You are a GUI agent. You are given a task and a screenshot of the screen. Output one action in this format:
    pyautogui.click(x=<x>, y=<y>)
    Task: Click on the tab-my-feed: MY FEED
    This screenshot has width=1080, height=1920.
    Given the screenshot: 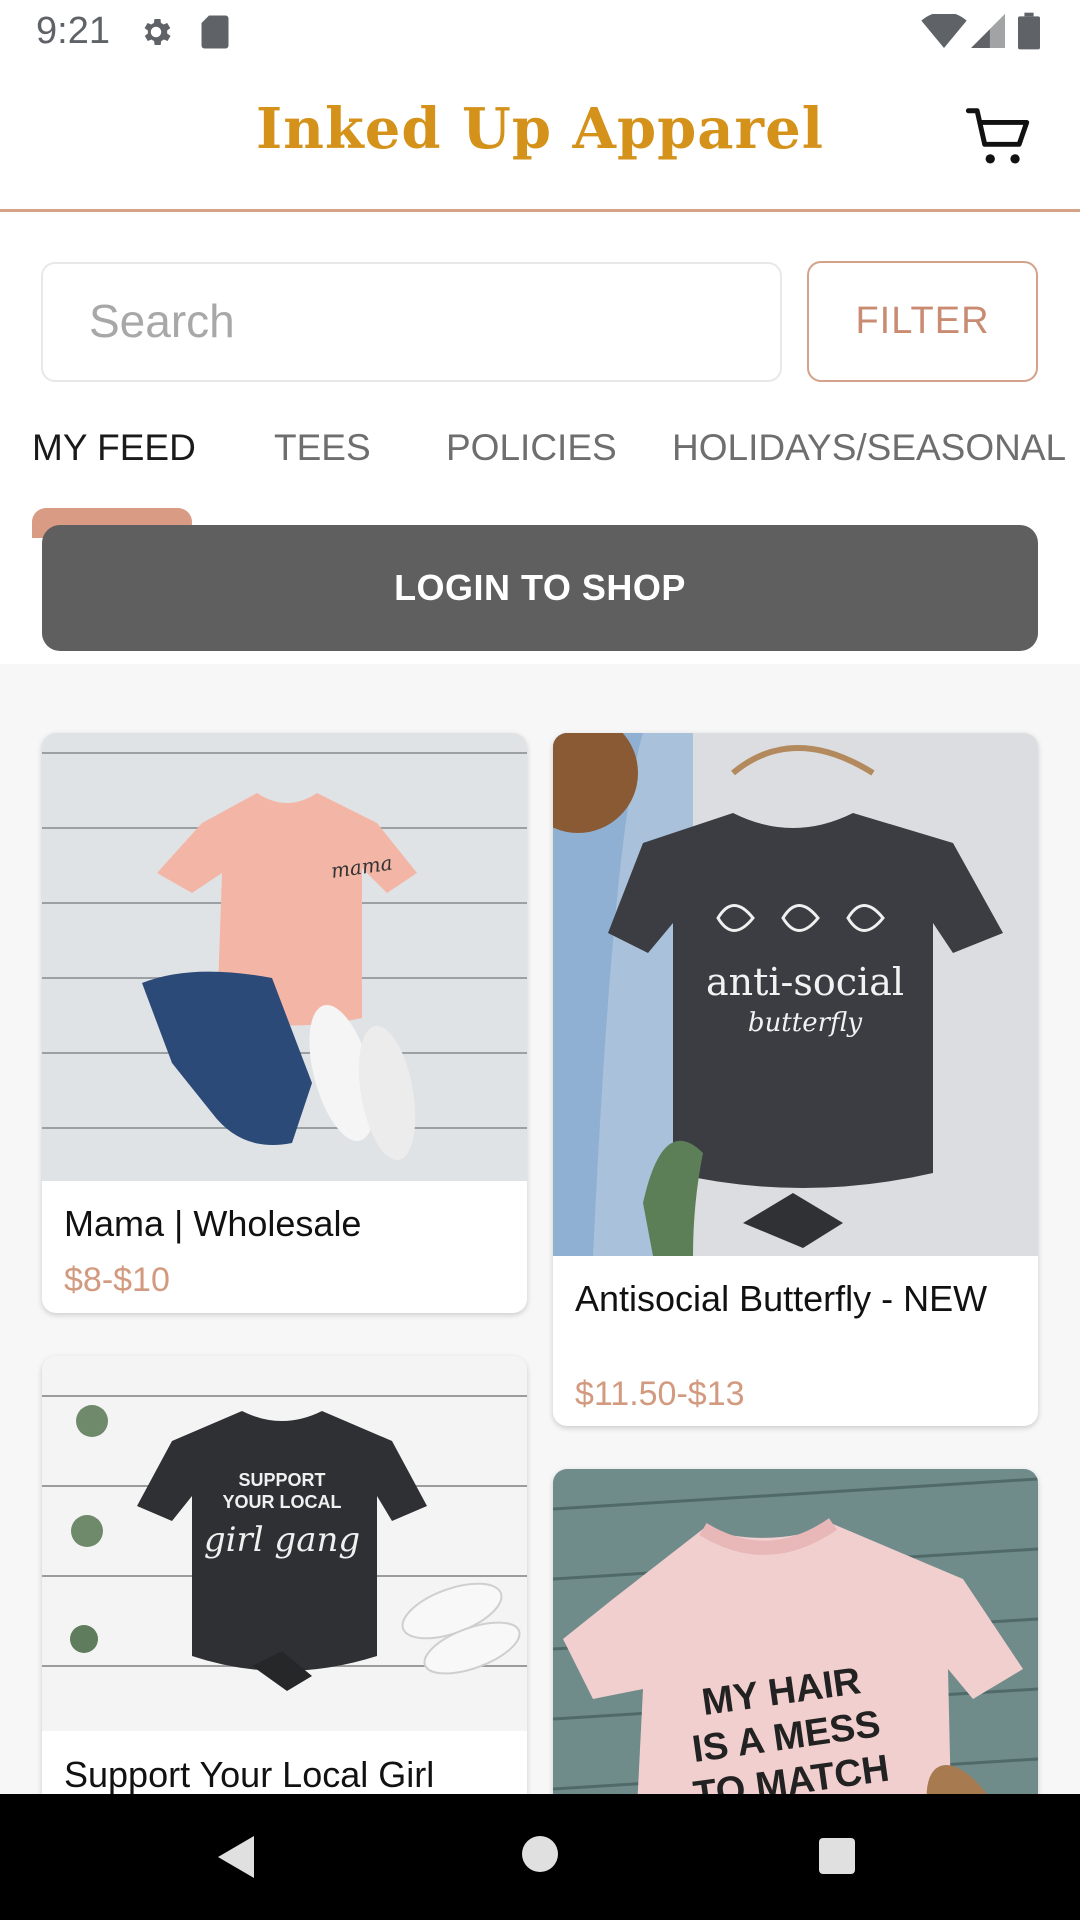 What is the action you would take?
    pyautogui.click(x=114, y=448)
    